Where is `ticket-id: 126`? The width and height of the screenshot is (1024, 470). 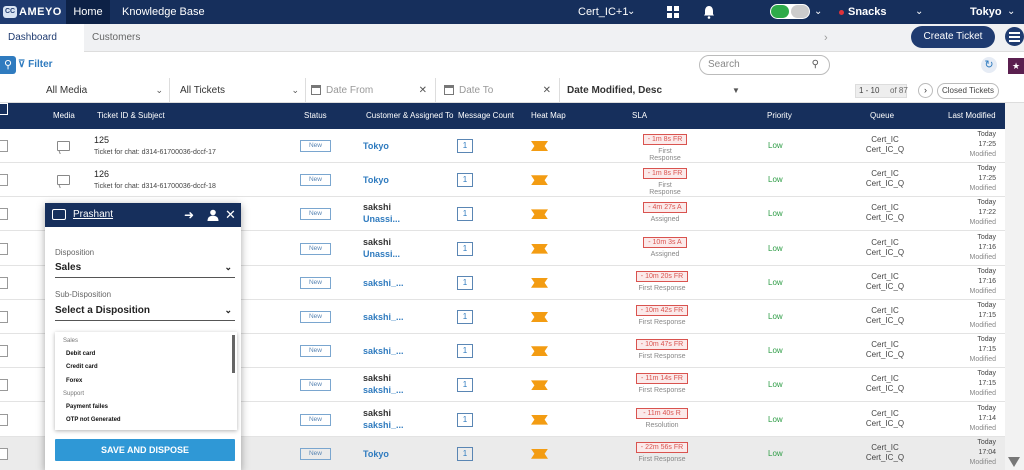 ticket-id: 126 is located at coordinates (101, 174).